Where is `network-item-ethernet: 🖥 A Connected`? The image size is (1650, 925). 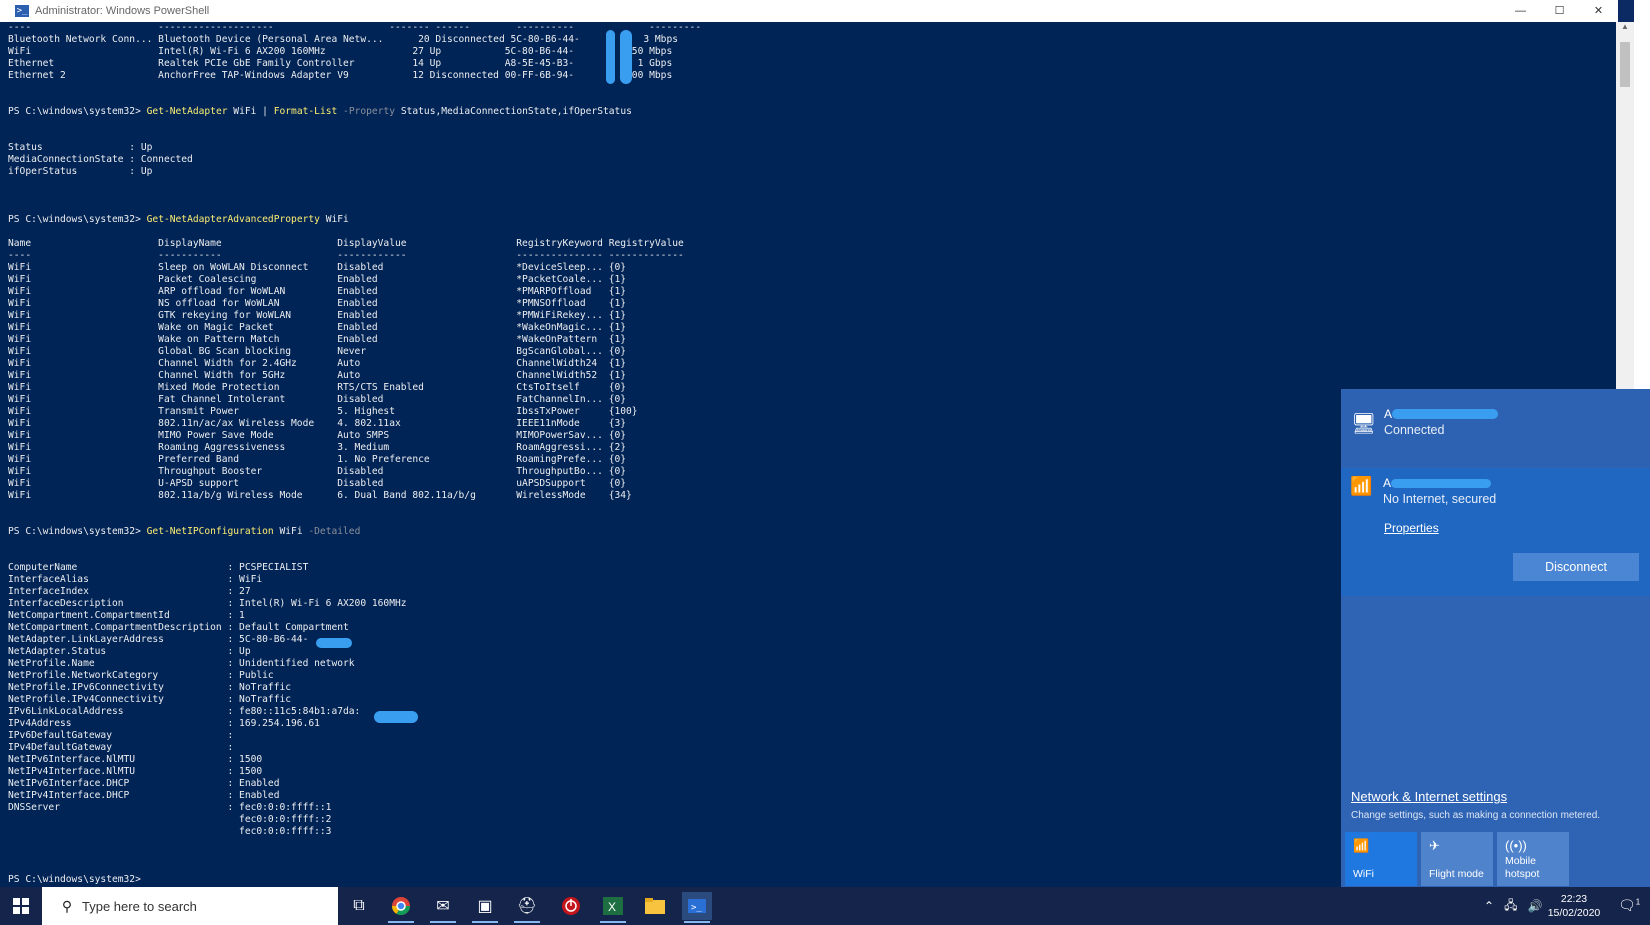 network-item-ethernet: 🖥 A Connected is located at coordinates (1495, 428).